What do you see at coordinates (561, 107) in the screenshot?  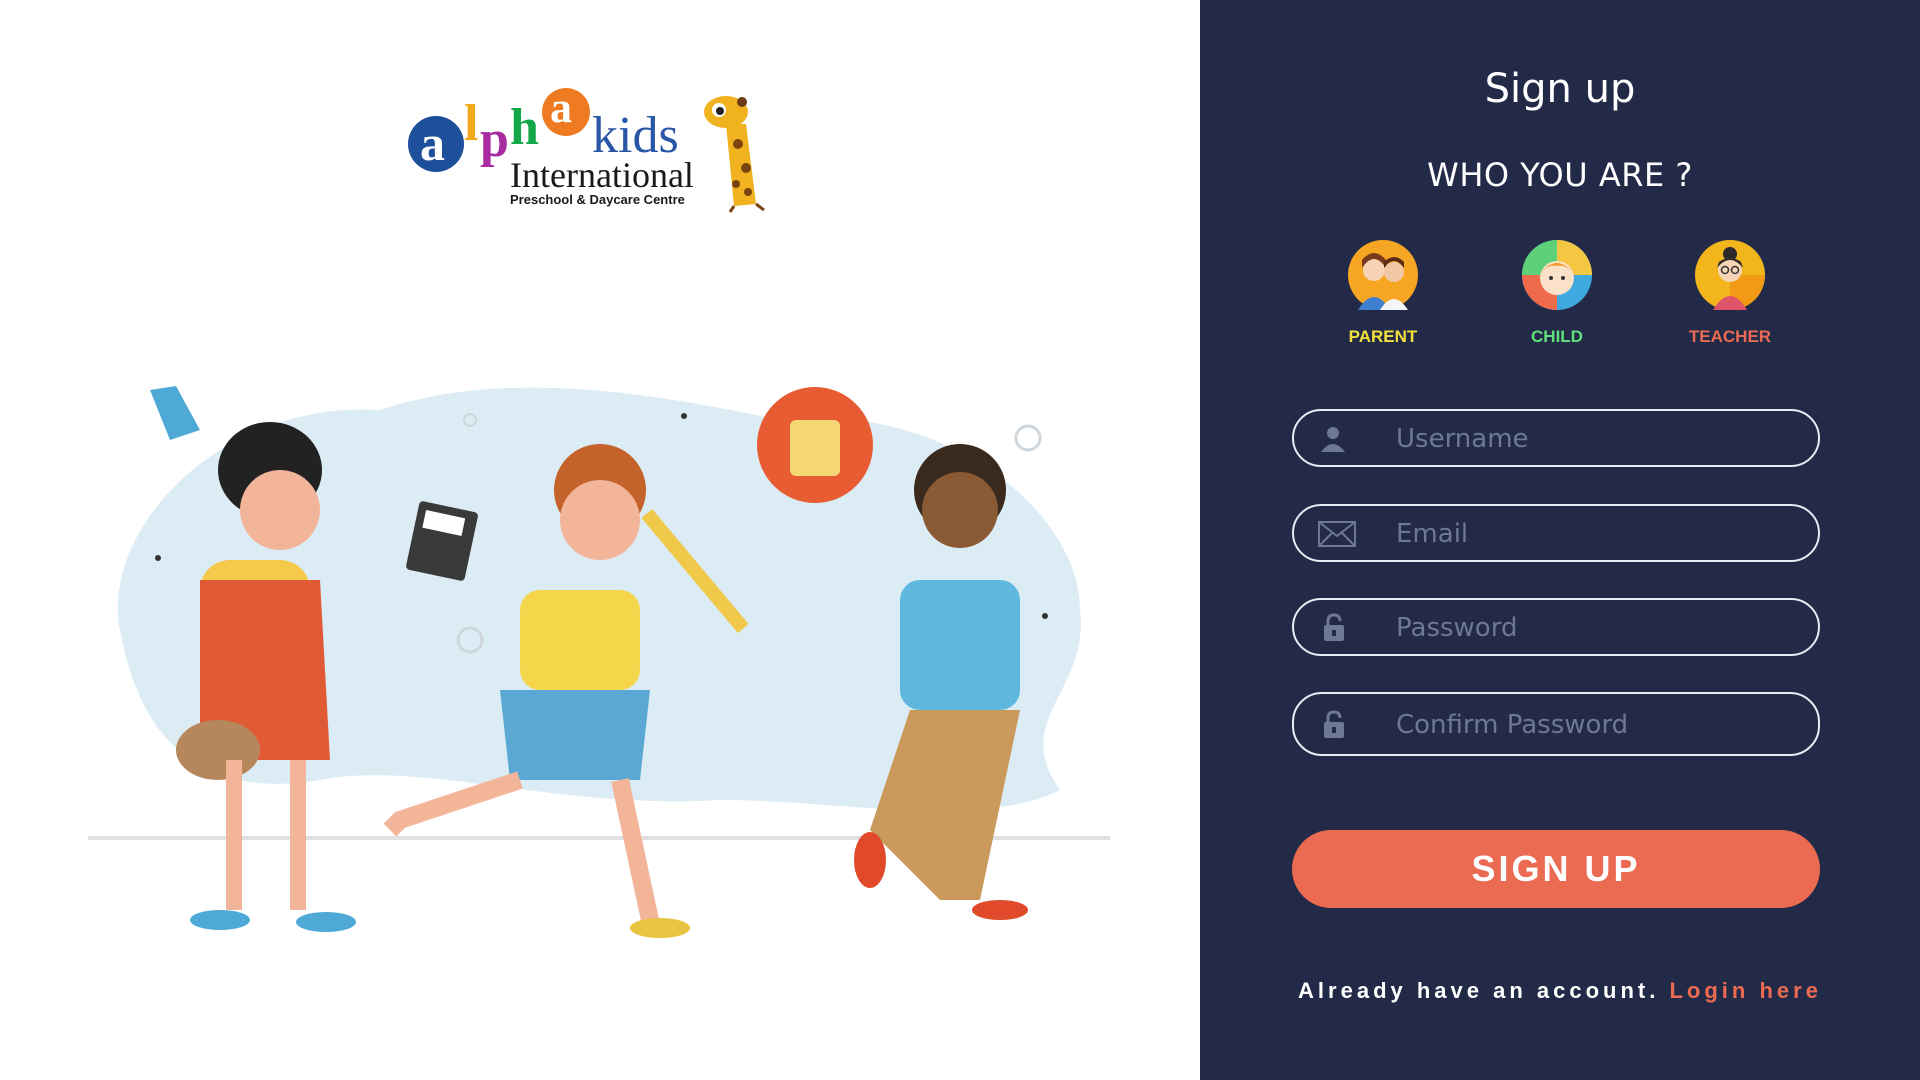 I see `logo-letter-a2: a` at bounding box center [561, 107].